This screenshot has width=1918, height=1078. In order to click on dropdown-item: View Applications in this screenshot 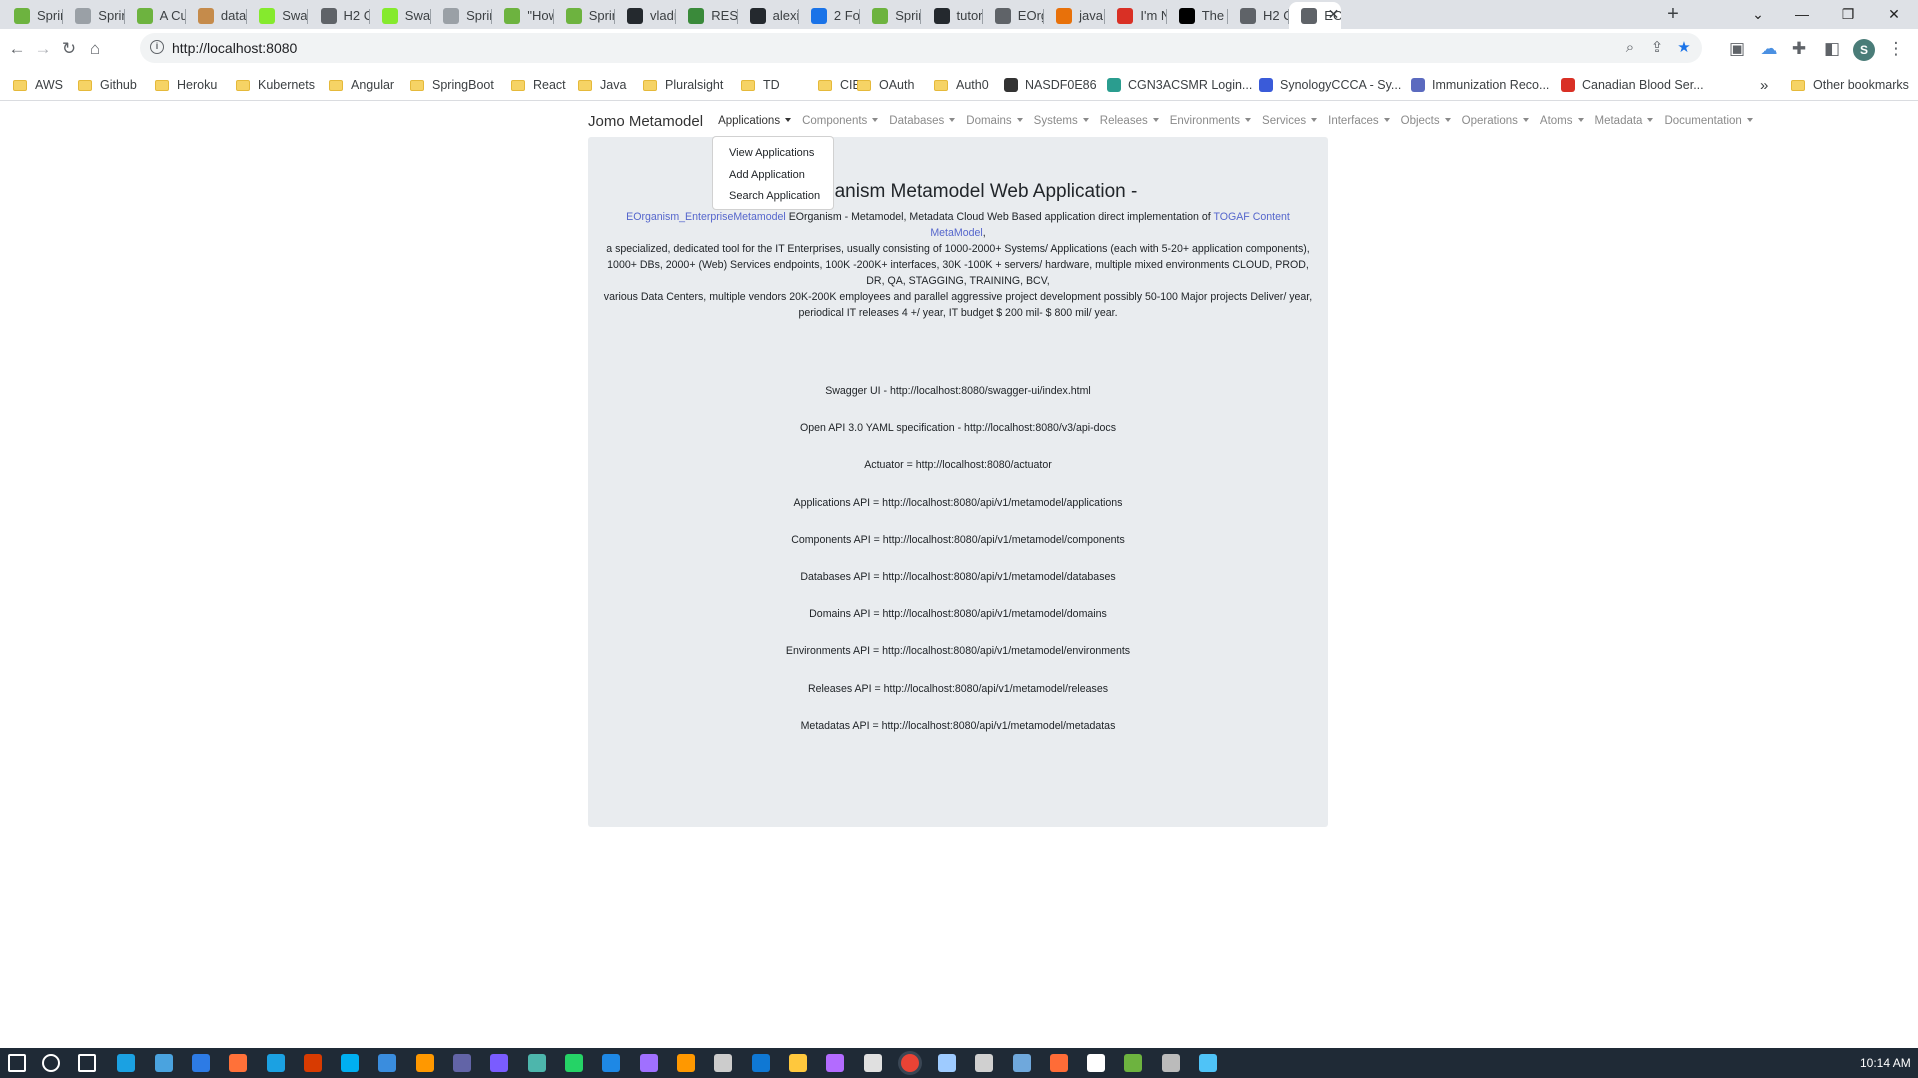, I will do `click(773, 154)`.